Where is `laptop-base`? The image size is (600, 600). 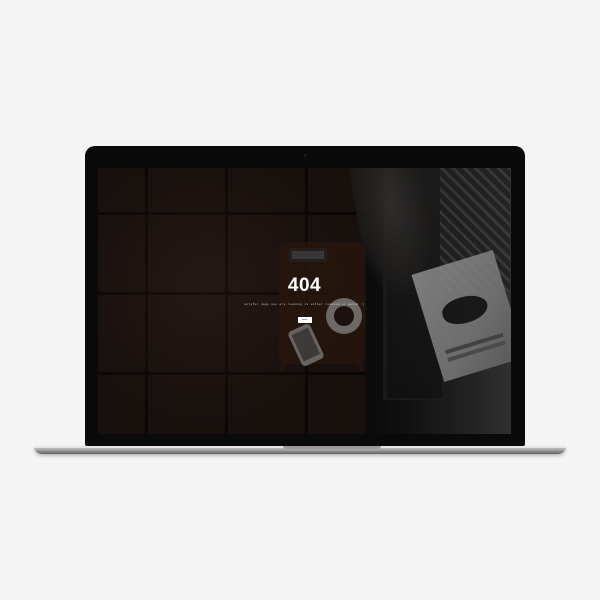
laptop-base is located at coordinates (300, 450).